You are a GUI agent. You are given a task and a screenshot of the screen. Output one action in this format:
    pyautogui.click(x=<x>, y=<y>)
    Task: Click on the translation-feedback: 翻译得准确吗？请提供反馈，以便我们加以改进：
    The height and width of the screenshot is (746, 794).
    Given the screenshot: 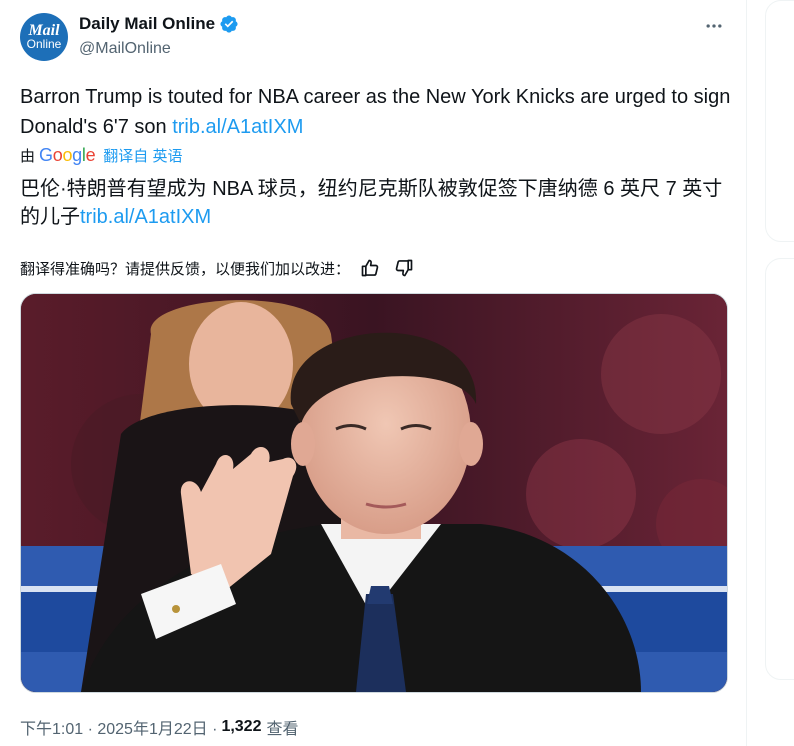 What is the action you would take?
    pyautogui.click(x=219, y=268)
    